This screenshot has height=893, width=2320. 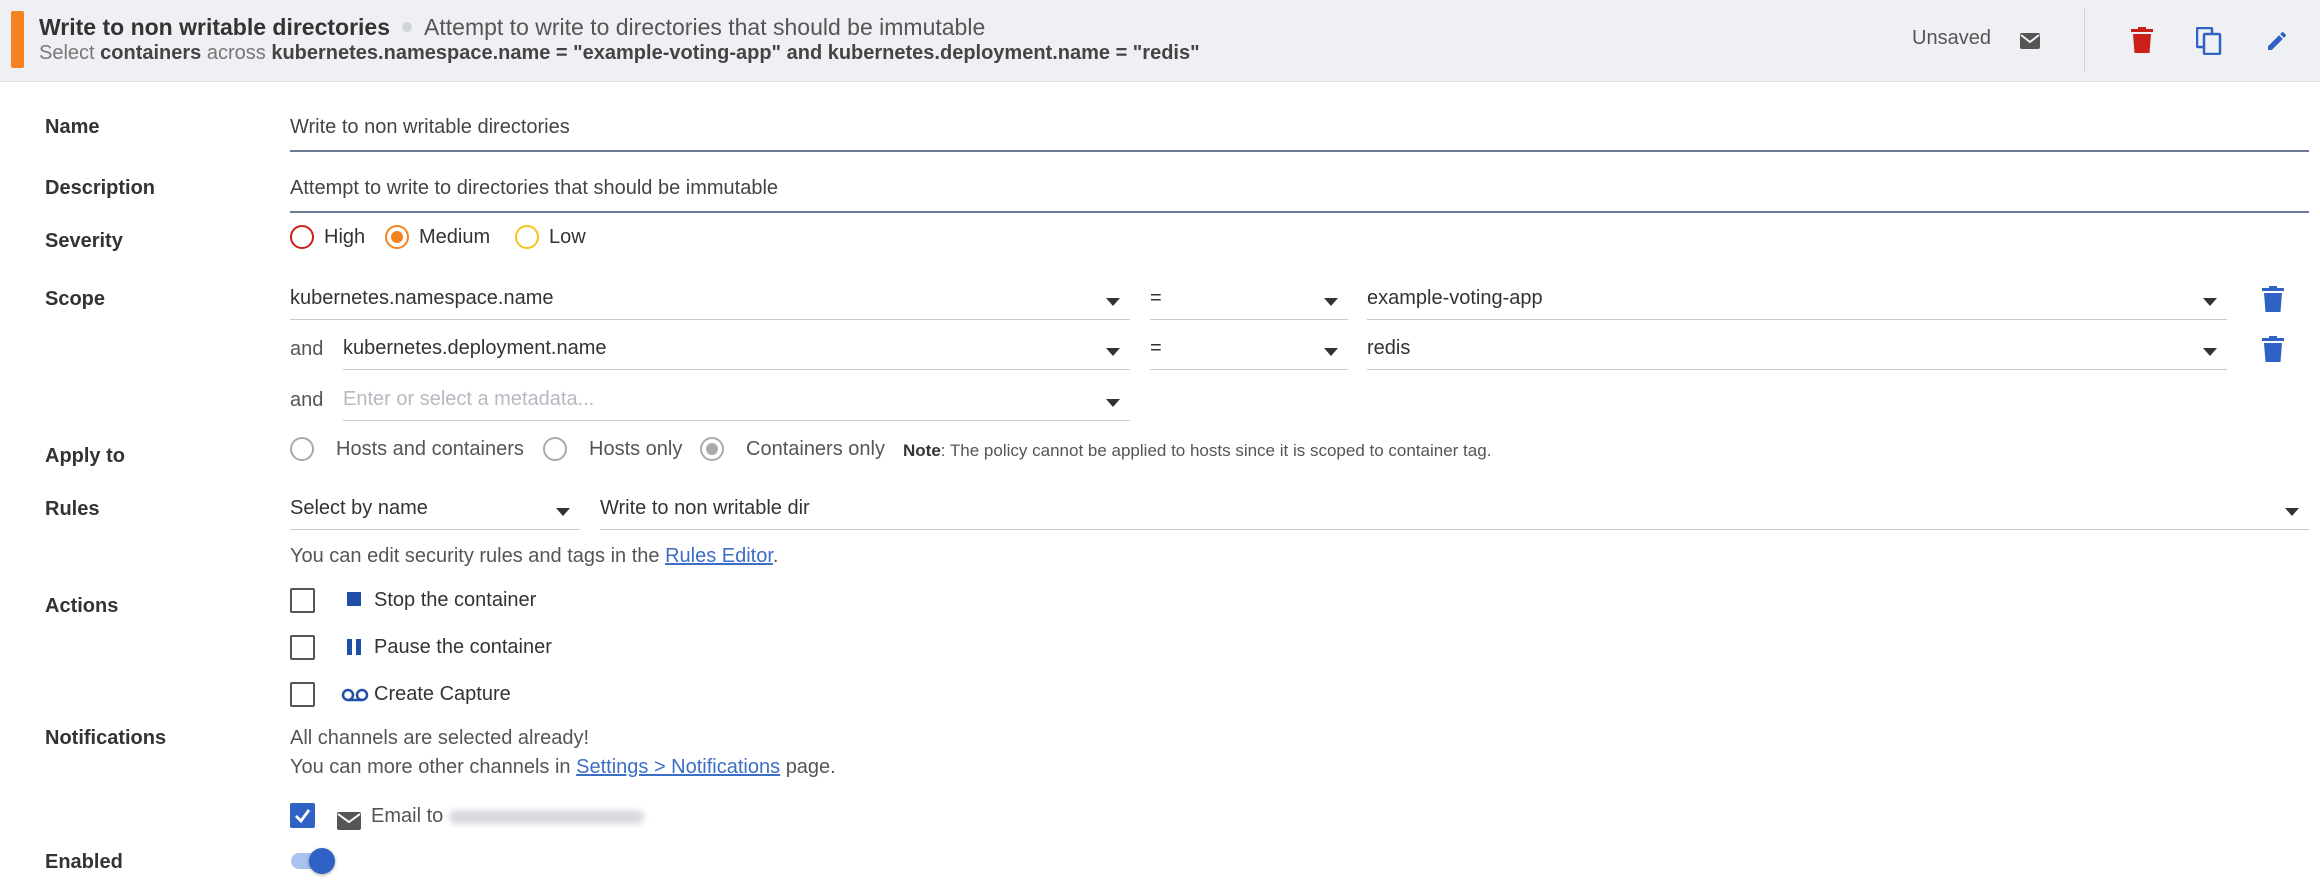 I want to click on scope-row2-delete-trash-icon, so click(x=2273, y=351).